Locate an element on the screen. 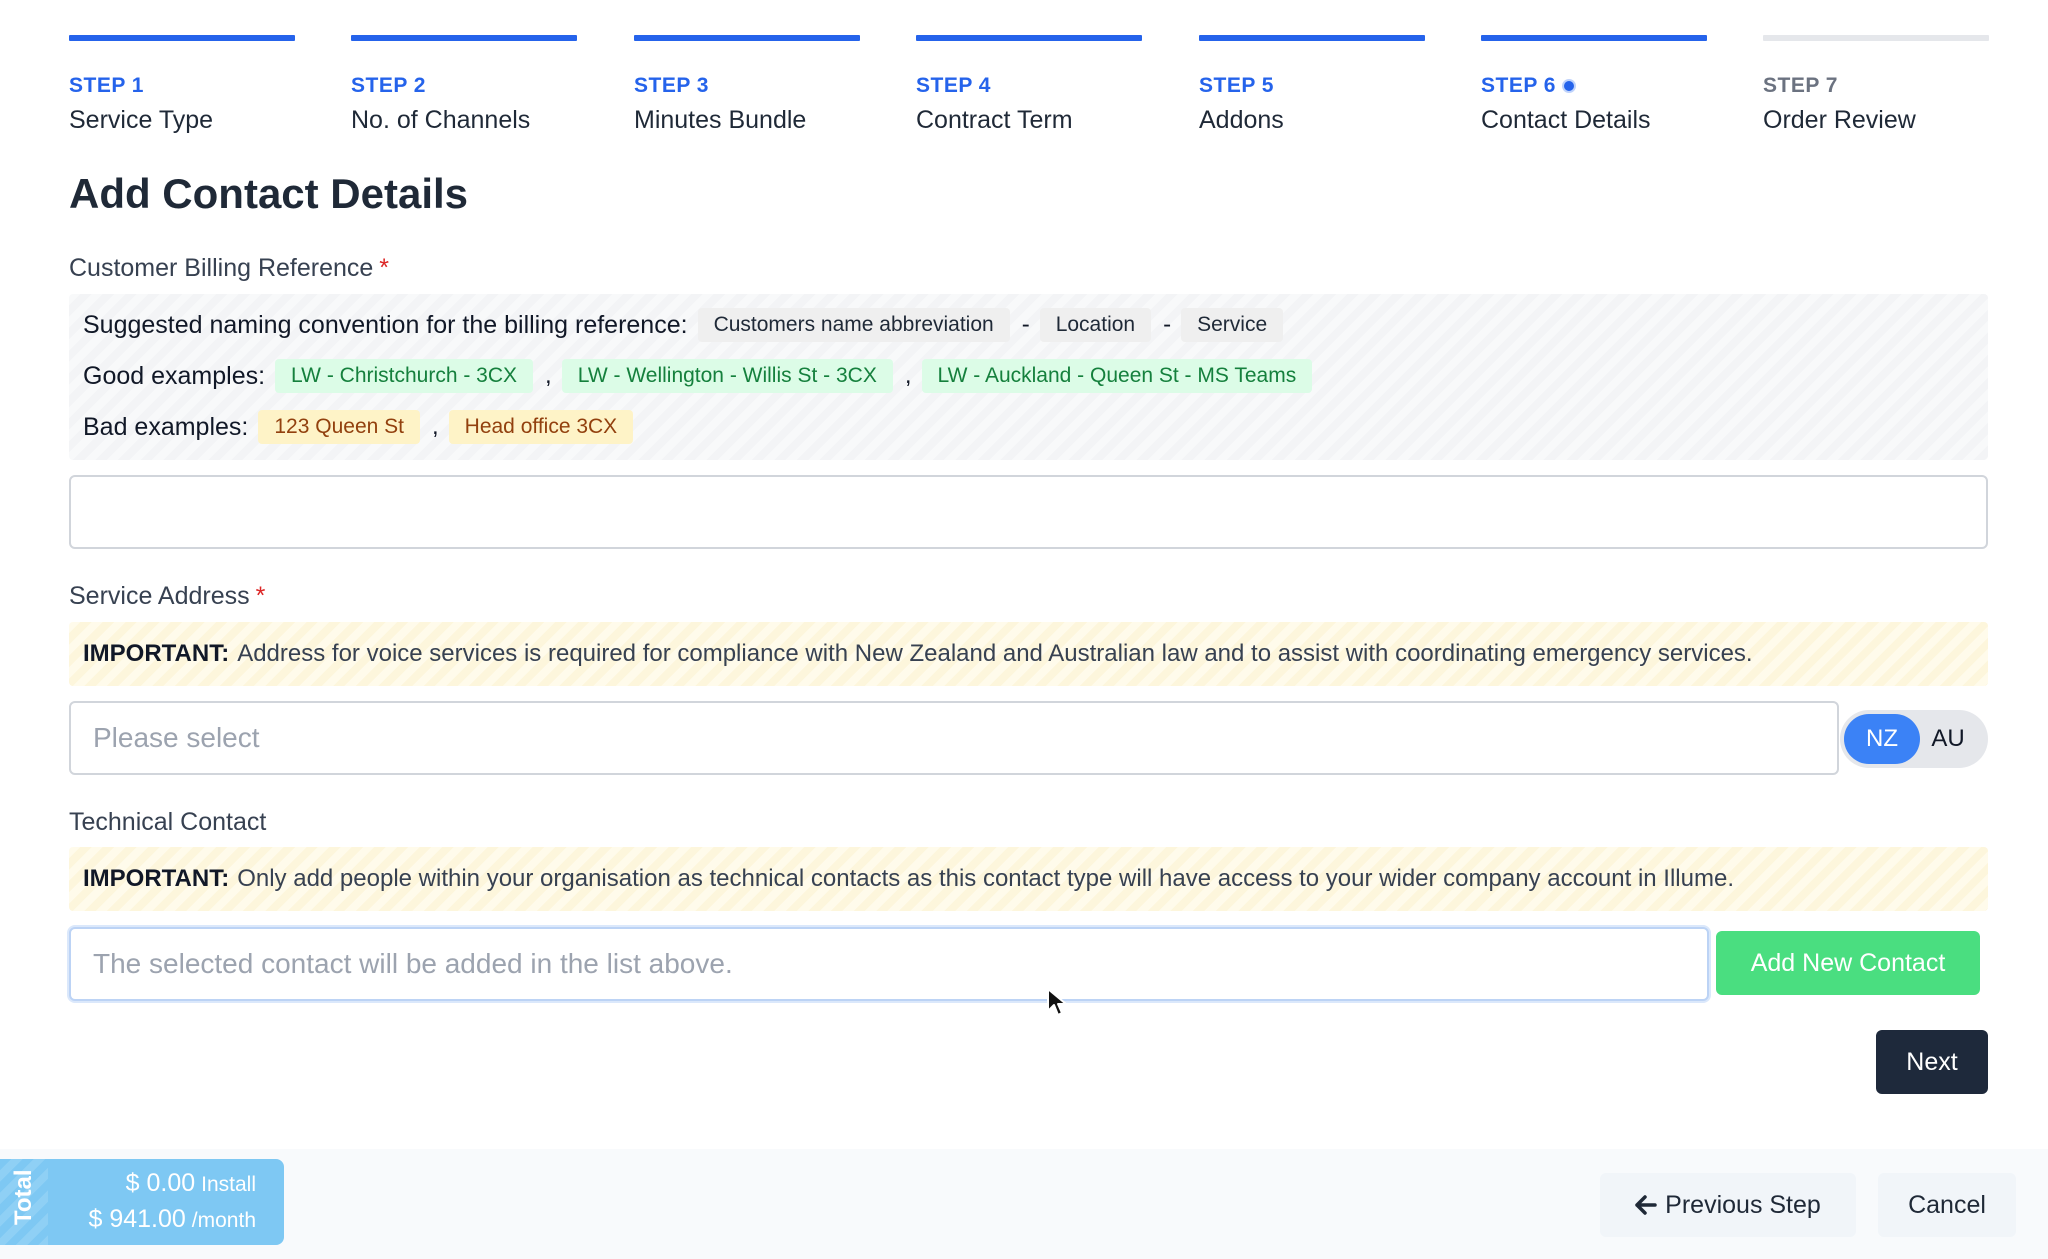 This screenshot has width=2048, height=1259. step-title: No. of Channels is located at coordinates (441, 120).